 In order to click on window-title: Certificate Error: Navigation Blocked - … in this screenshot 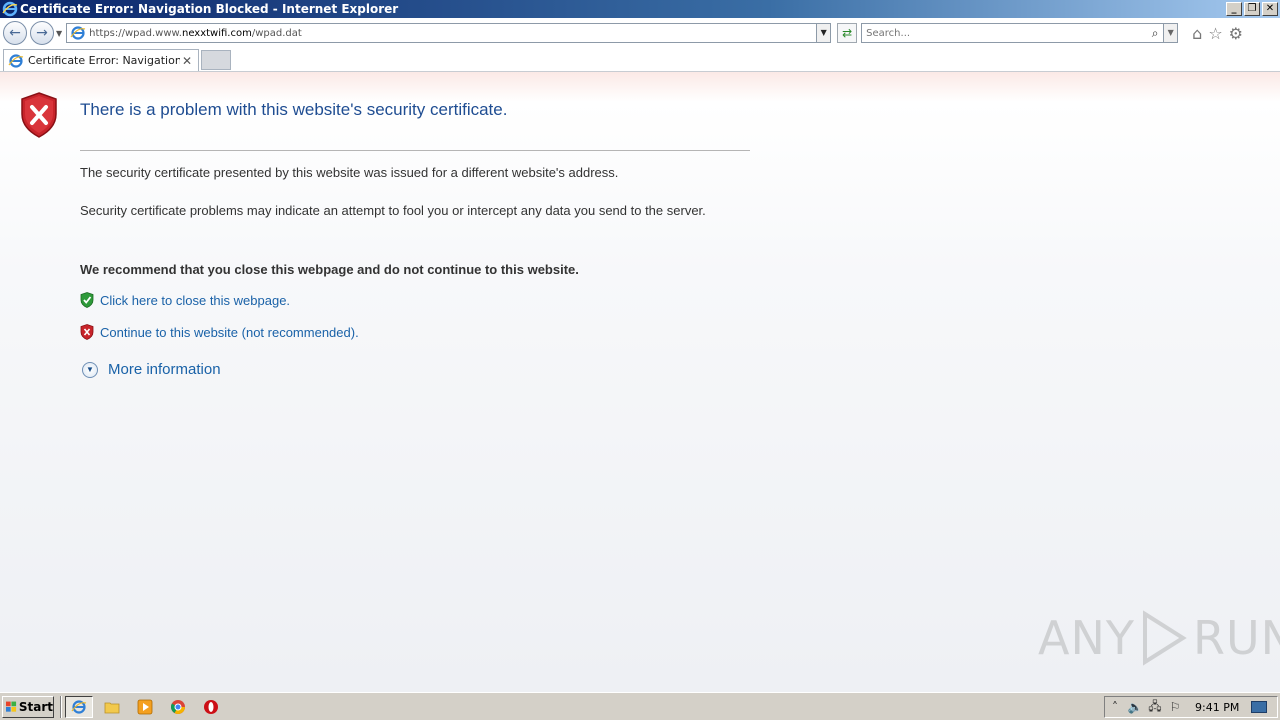, I will do `click(209, 9)`.